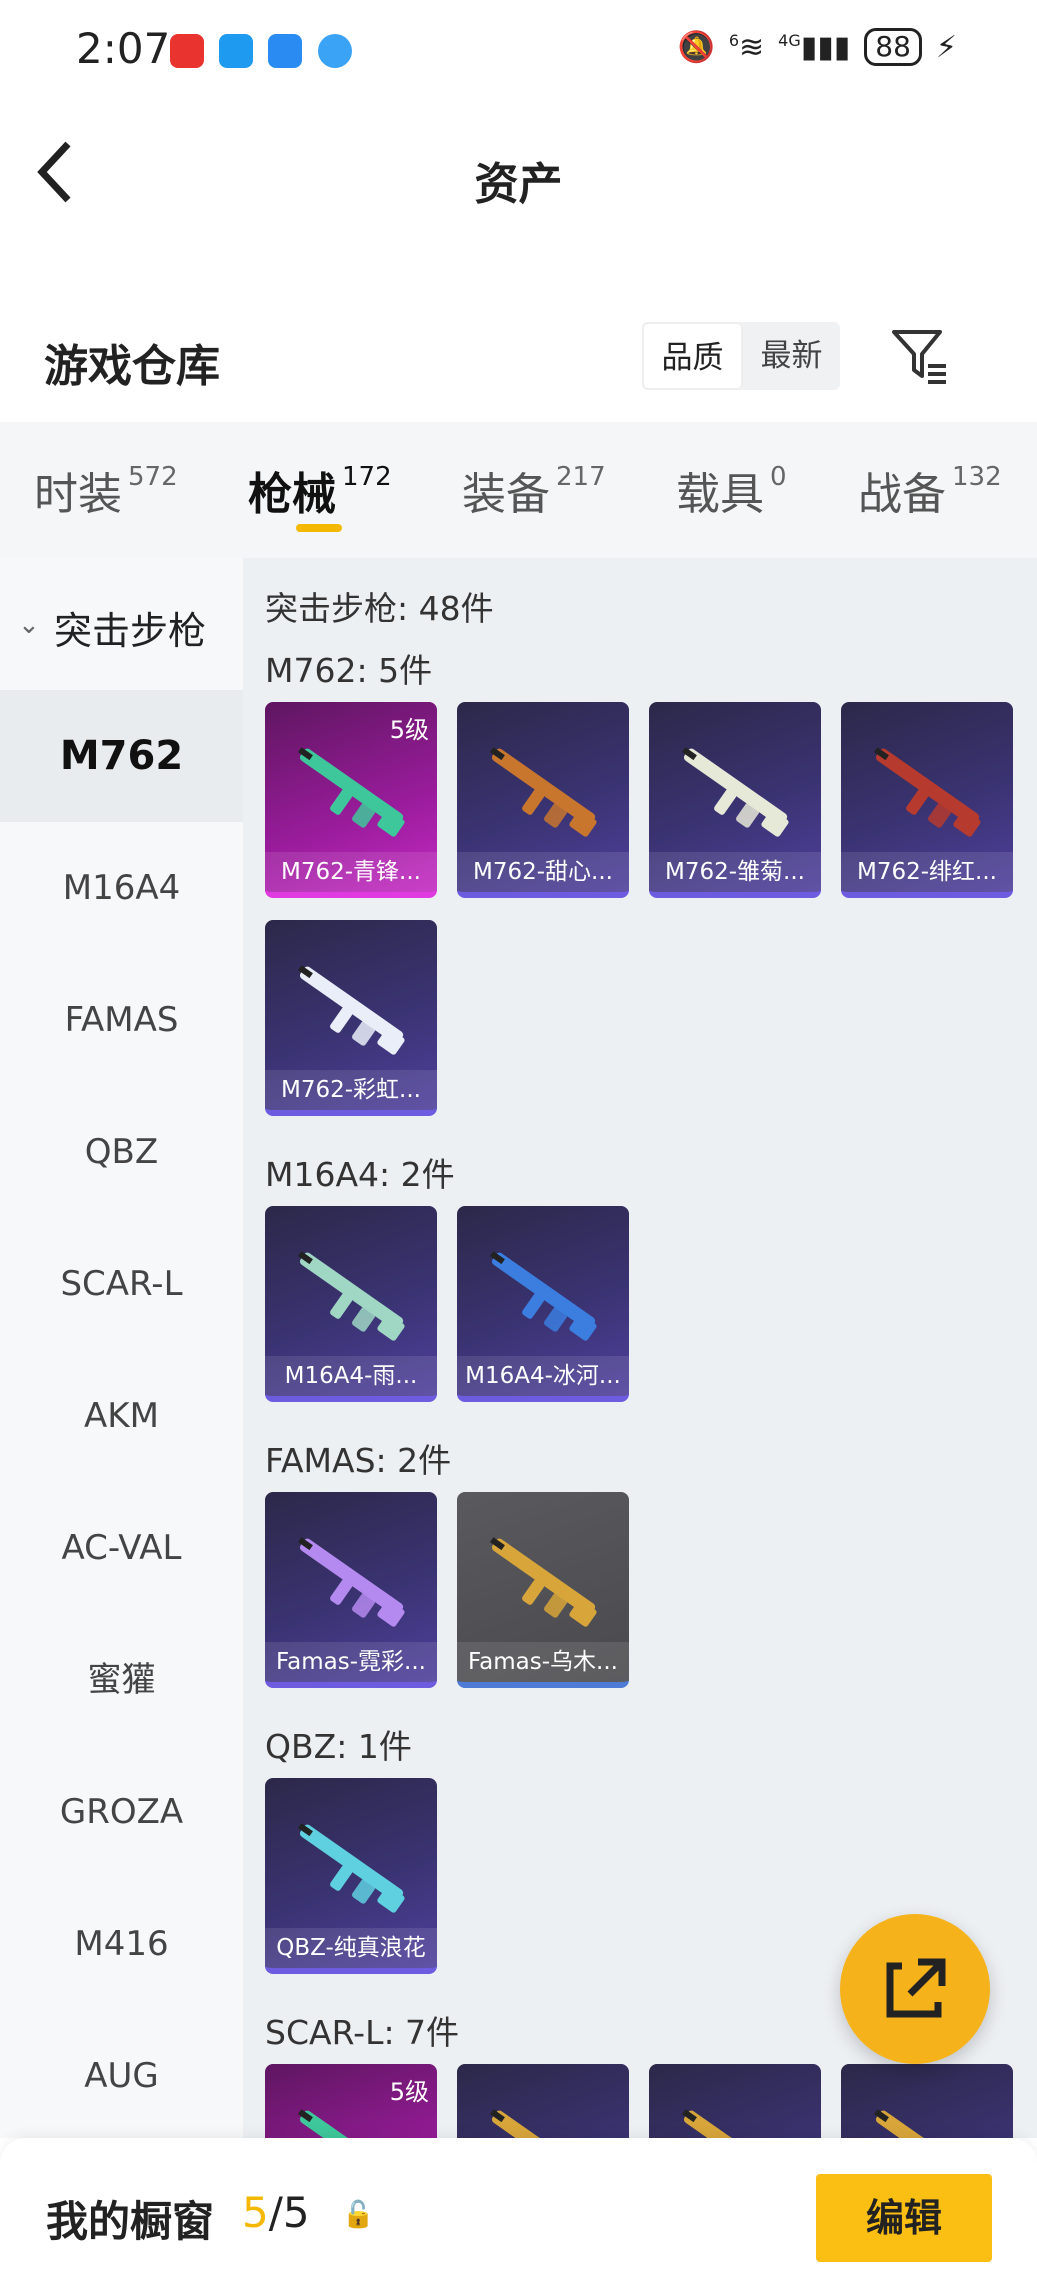  Describe the element at coordinates (358, 2215) in the screenshot. I see `lock-icon: 🔓` at that location.